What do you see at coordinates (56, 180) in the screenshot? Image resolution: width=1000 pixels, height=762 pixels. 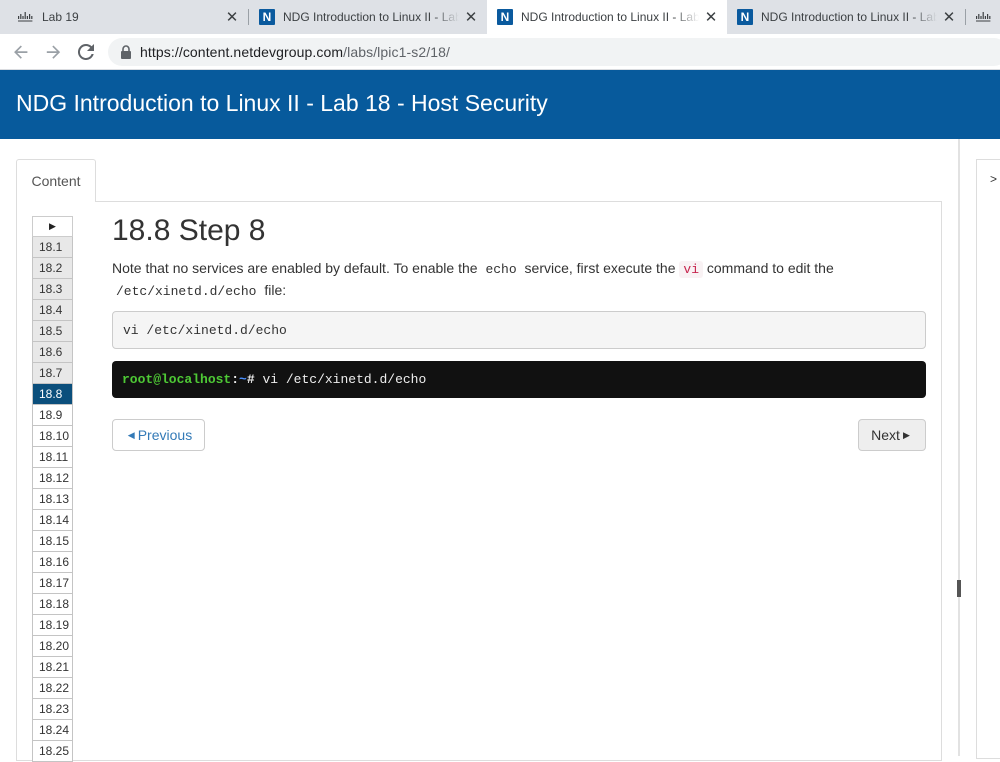 I see `tab-content: Content` at bounding box center [56, 180].